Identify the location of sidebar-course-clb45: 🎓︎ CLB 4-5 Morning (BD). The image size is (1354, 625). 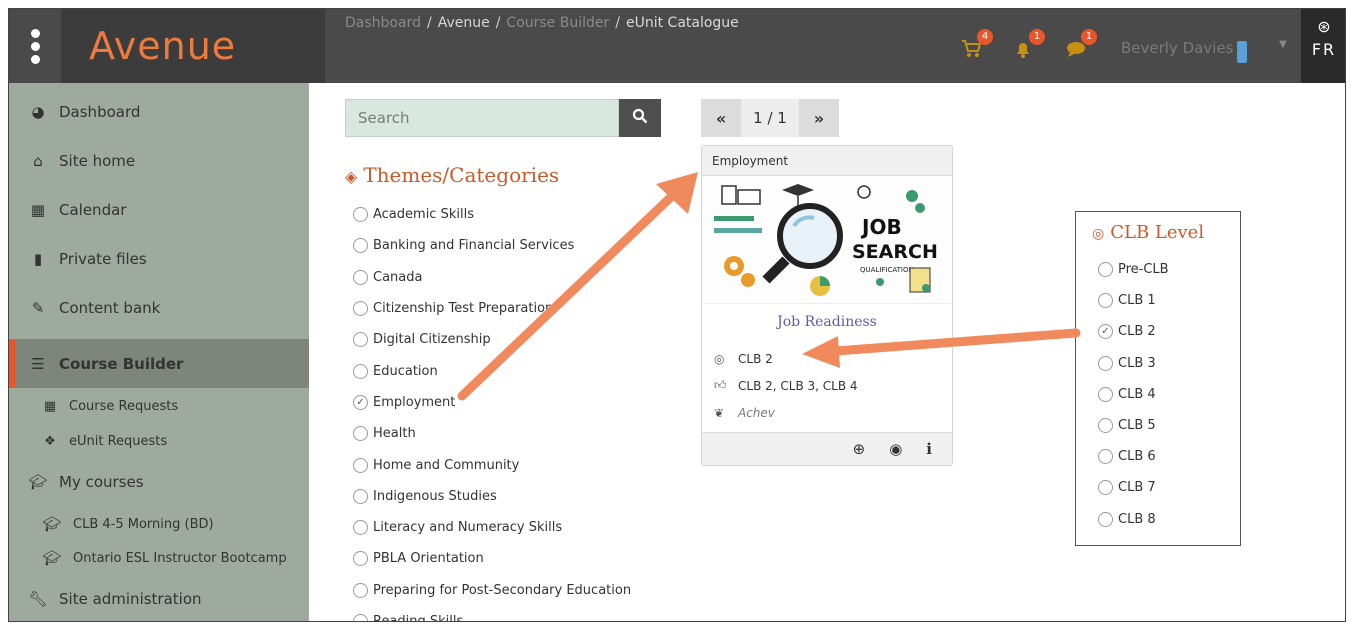
(159, 524).